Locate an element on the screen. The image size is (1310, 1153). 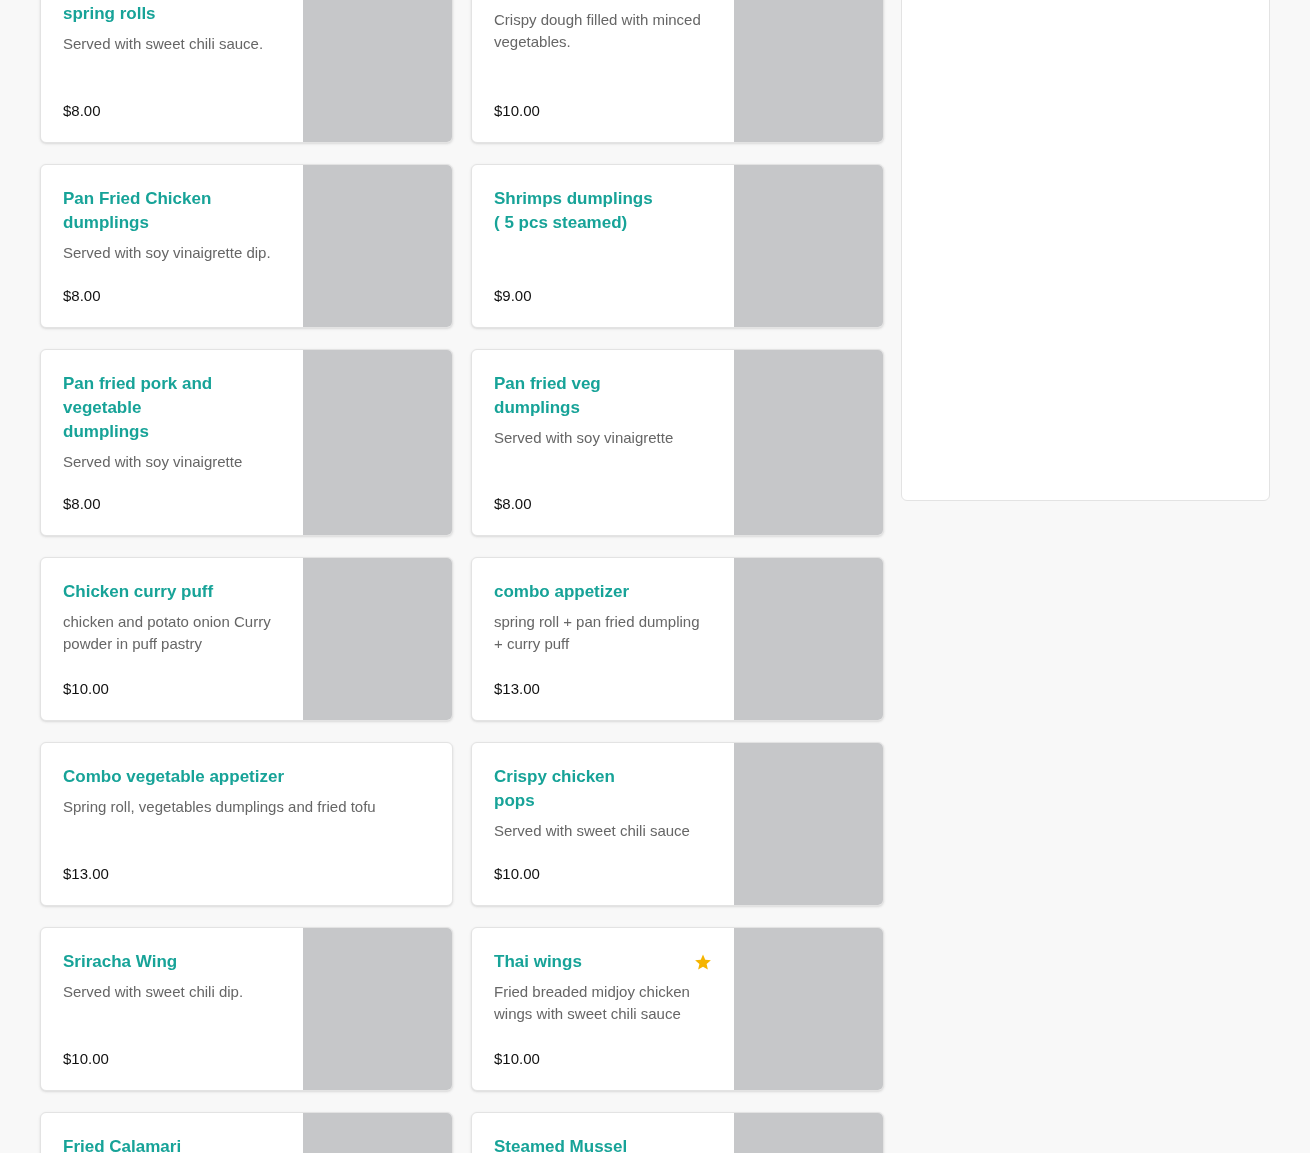
item-description: Served with sweet chili dip. is located at coordinates (154, 992).